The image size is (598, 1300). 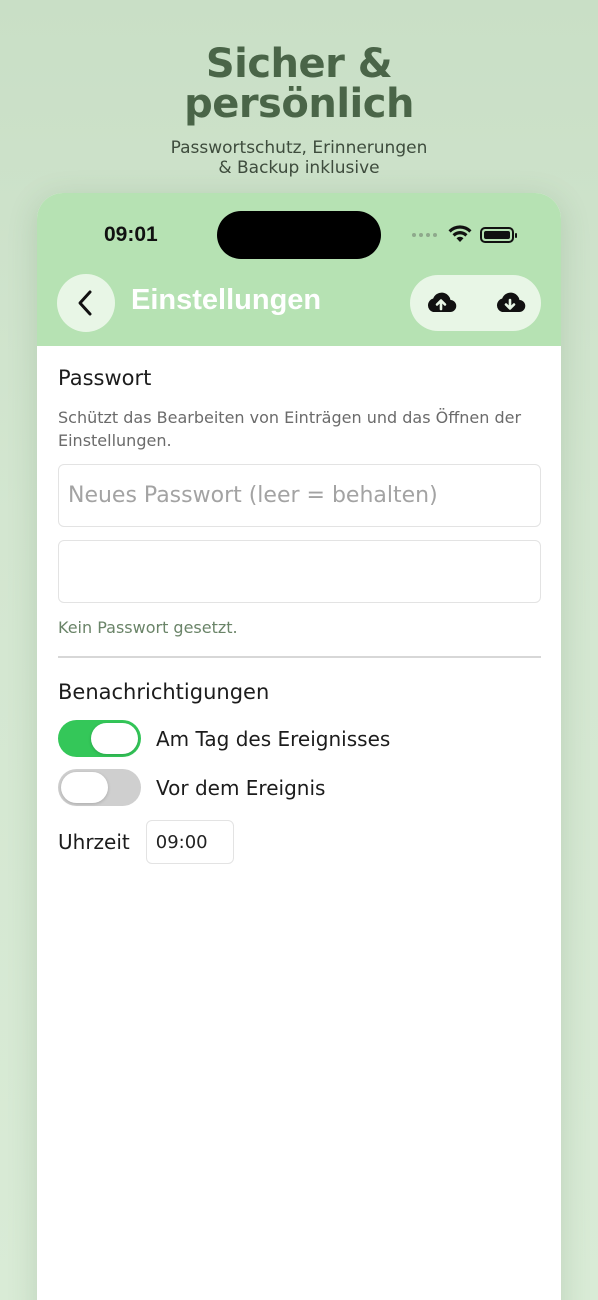 I want to click on chevron-left-icon, so click(x=85, y=303).